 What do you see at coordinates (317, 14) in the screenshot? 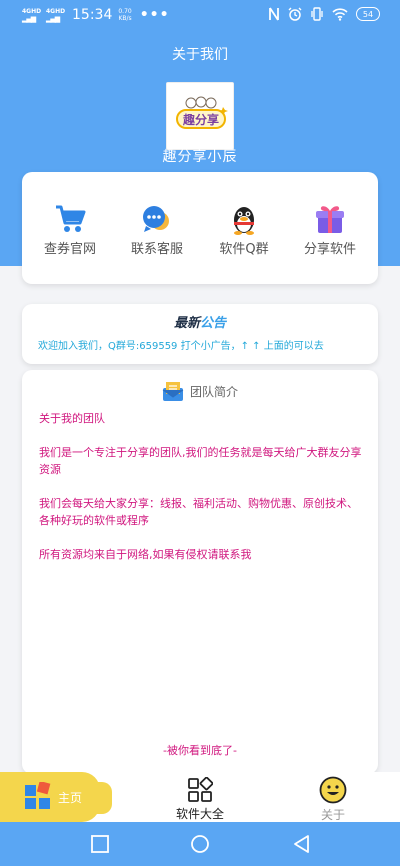
I see `vibrate-icon` at bounding box center [317, 14].